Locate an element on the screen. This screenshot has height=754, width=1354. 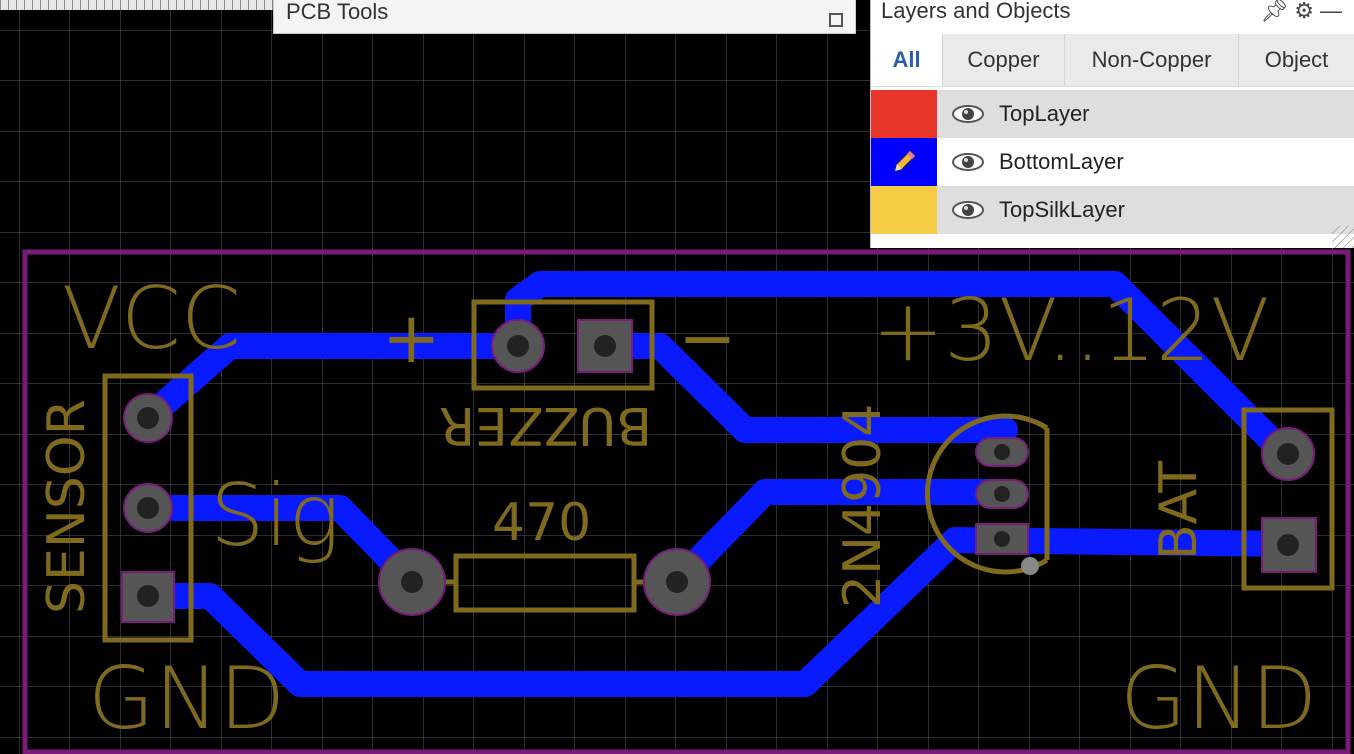
tab-object: Object is located at coordinates (1296, 60).